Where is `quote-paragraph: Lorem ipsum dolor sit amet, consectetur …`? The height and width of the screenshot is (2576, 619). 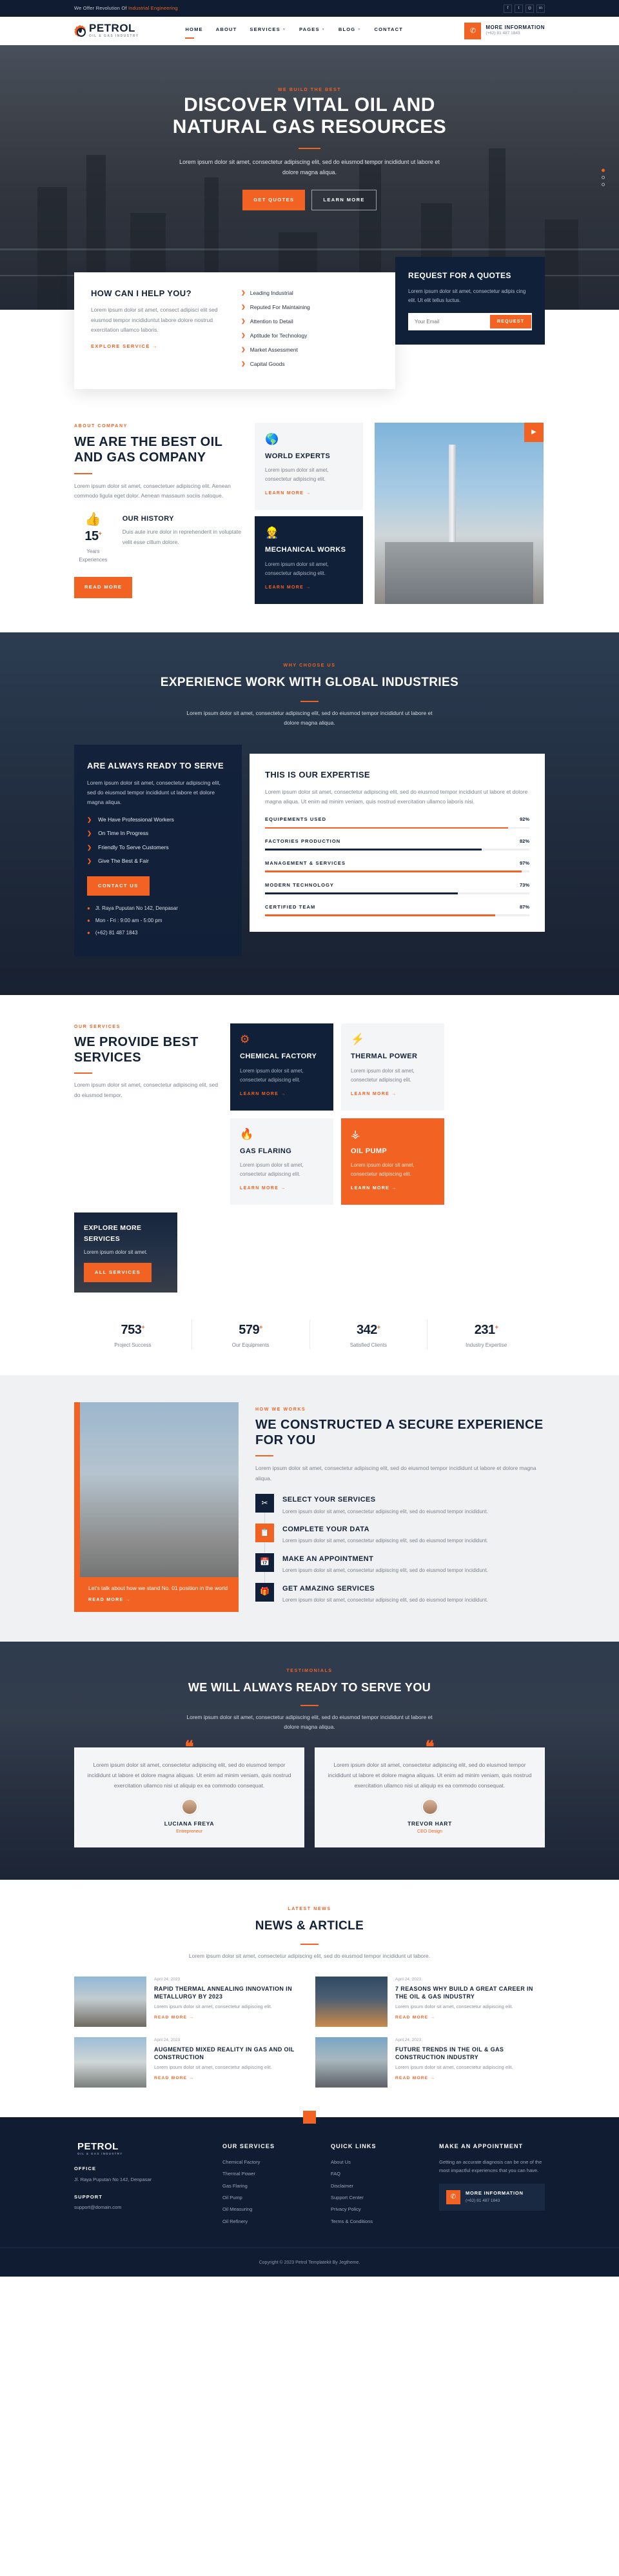
quote-paragraph: Lorem ipsum dolor sit amet, consectetur … is located at coordinates (467, 295).